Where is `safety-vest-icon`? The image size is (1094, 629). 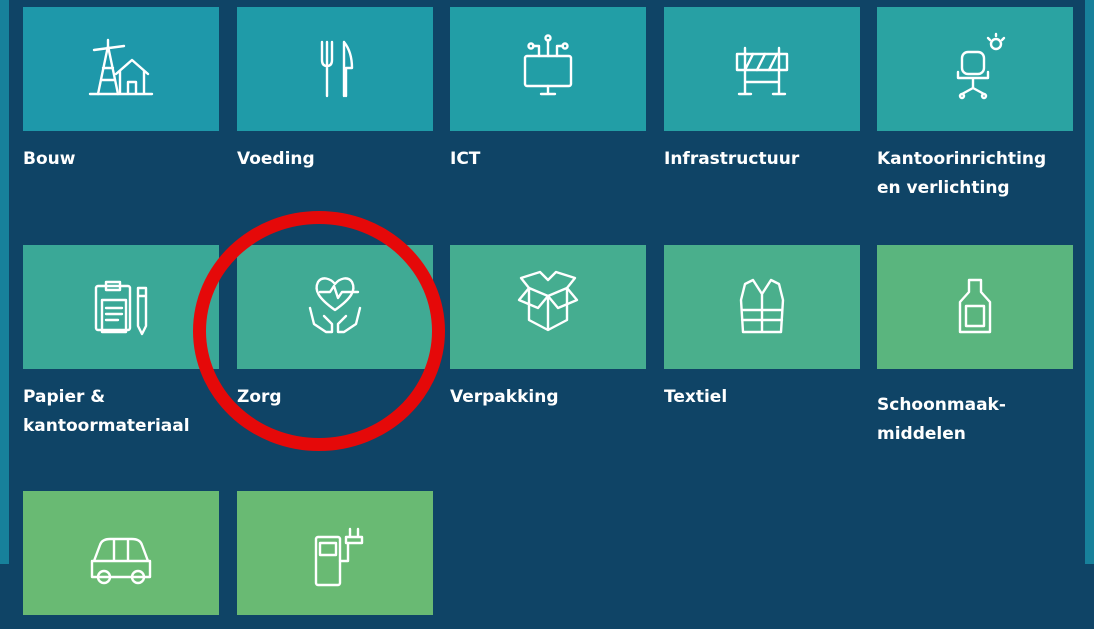 safety-vest-icon is located at coordinates (762, 306).